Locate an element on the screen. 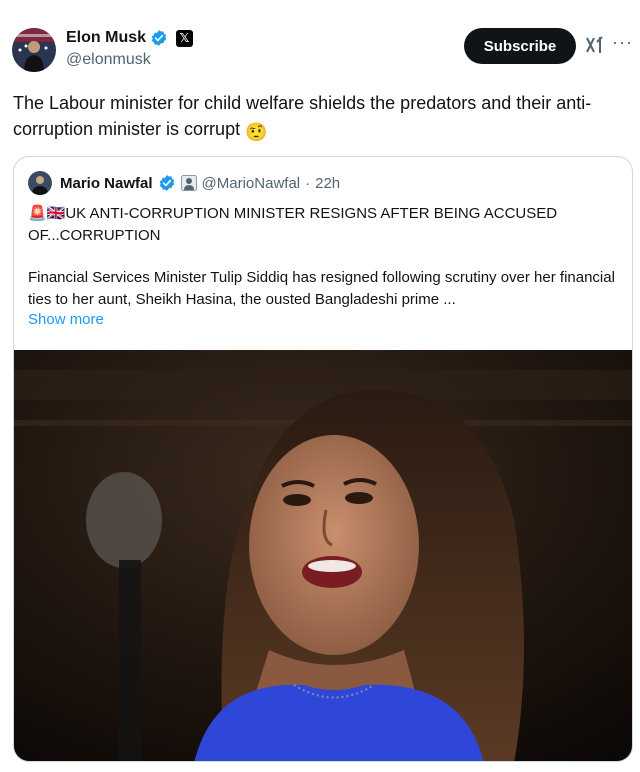  author-handle: @elonmusk is located at coordinates (108, 60).